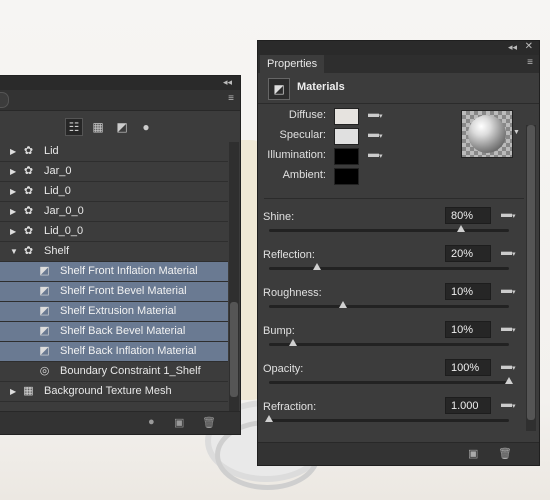  I want to click on properties-scrollbar, so click(531, 278).